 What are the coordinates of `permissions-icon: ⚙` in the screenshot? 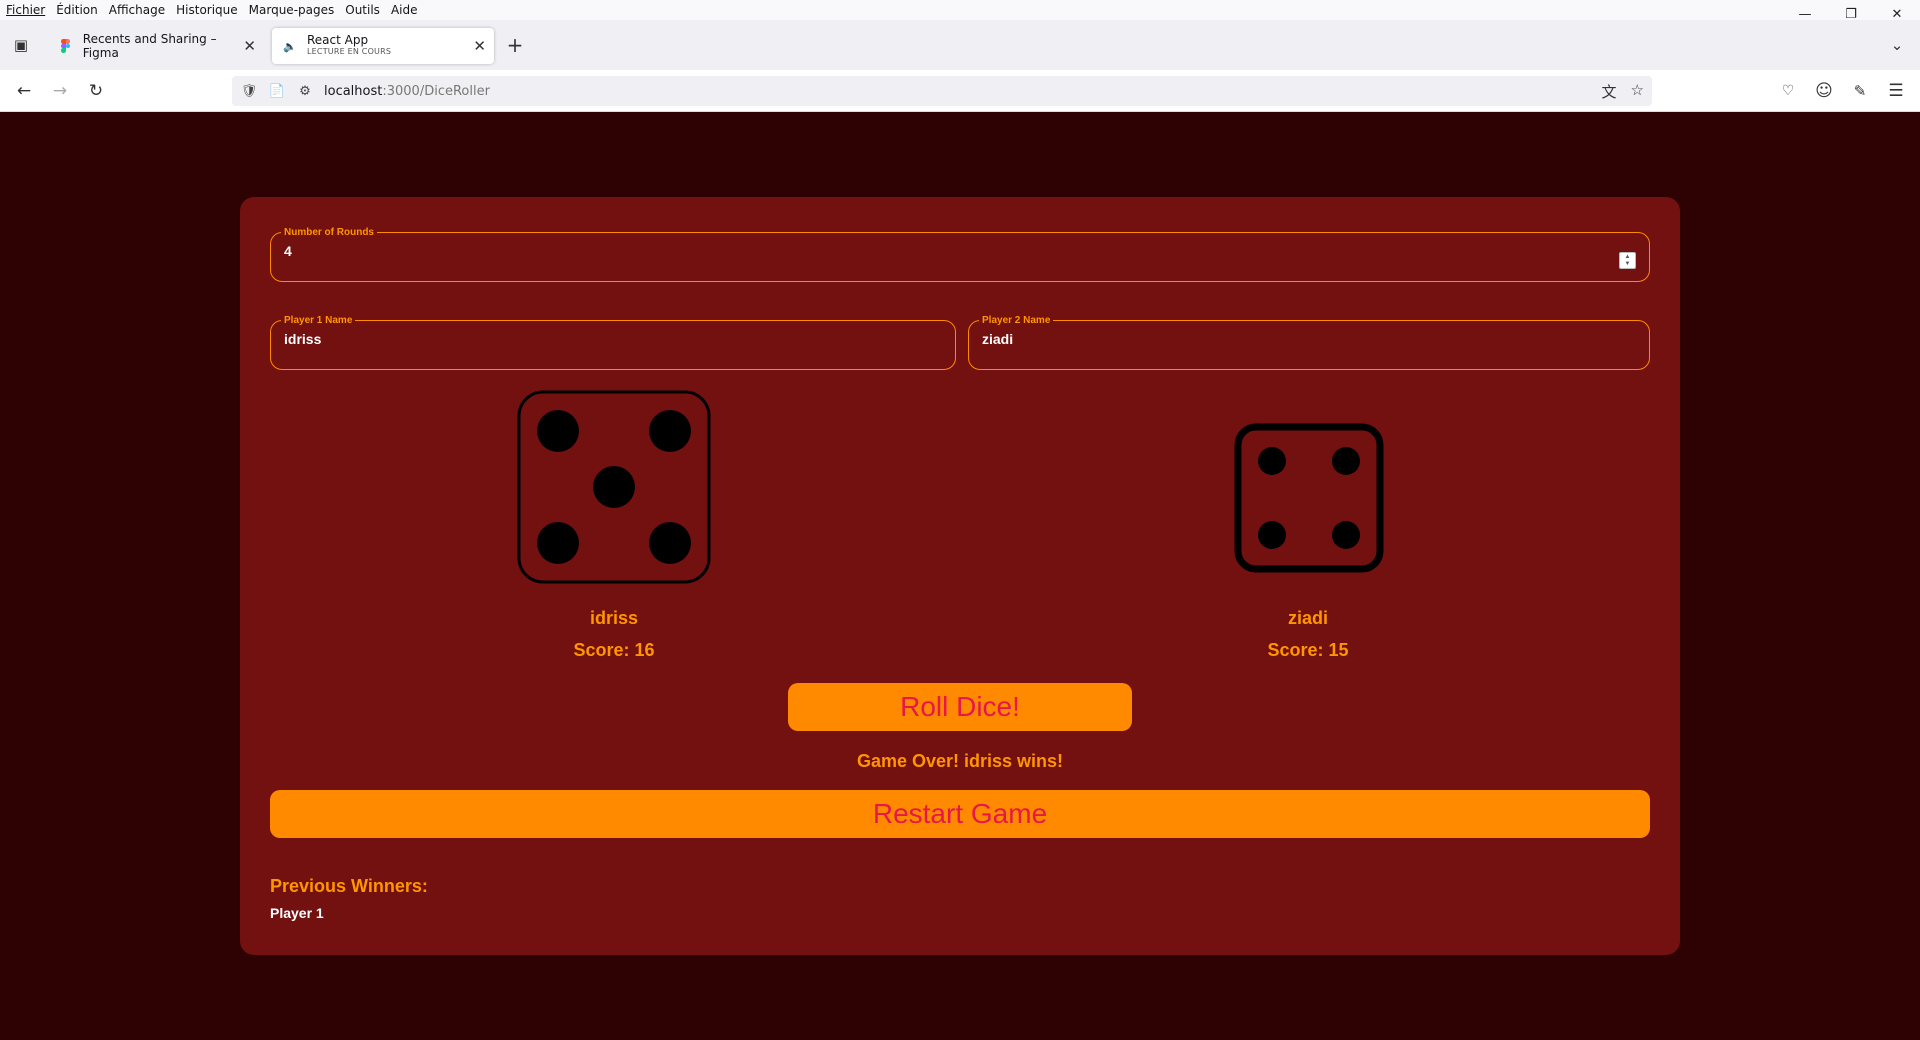 It's located at (305, 91).